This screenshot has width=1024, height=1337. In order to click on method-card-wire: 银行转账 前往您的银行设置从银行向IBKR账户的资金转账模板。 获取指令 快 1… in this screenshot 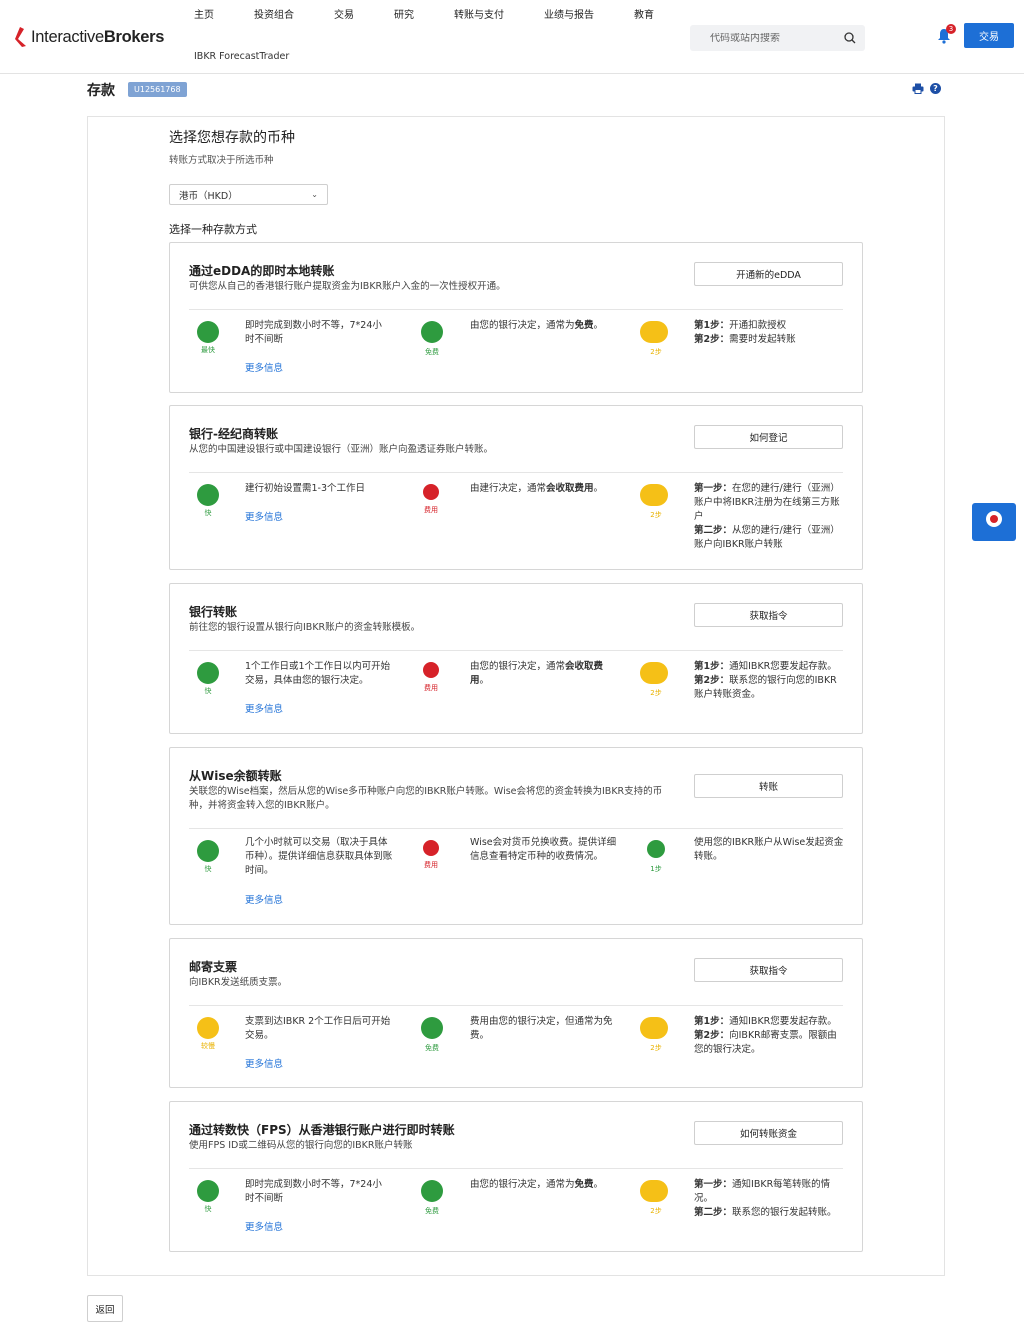, I will do `click(516, 658)`.